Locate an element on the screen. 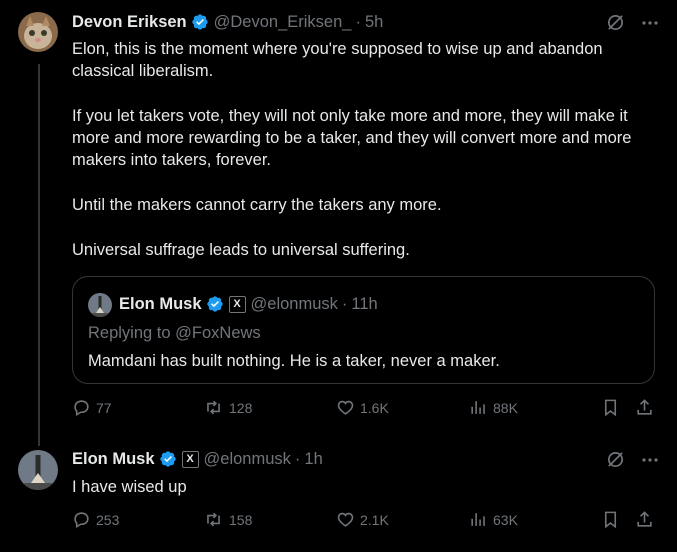  reply-count: 77 is located at coordinates (104, 407).